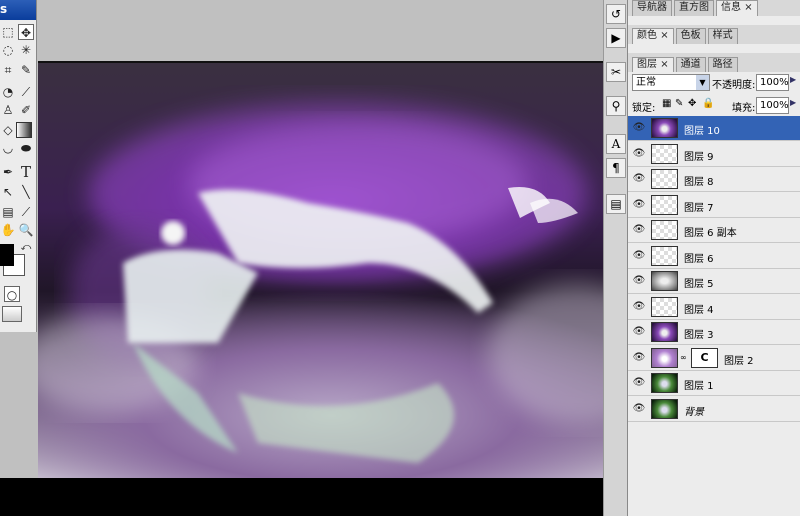 This screenshot has width=800, height=516. I want to click on eyedropper-icon: ⟋, so click(26, 212).